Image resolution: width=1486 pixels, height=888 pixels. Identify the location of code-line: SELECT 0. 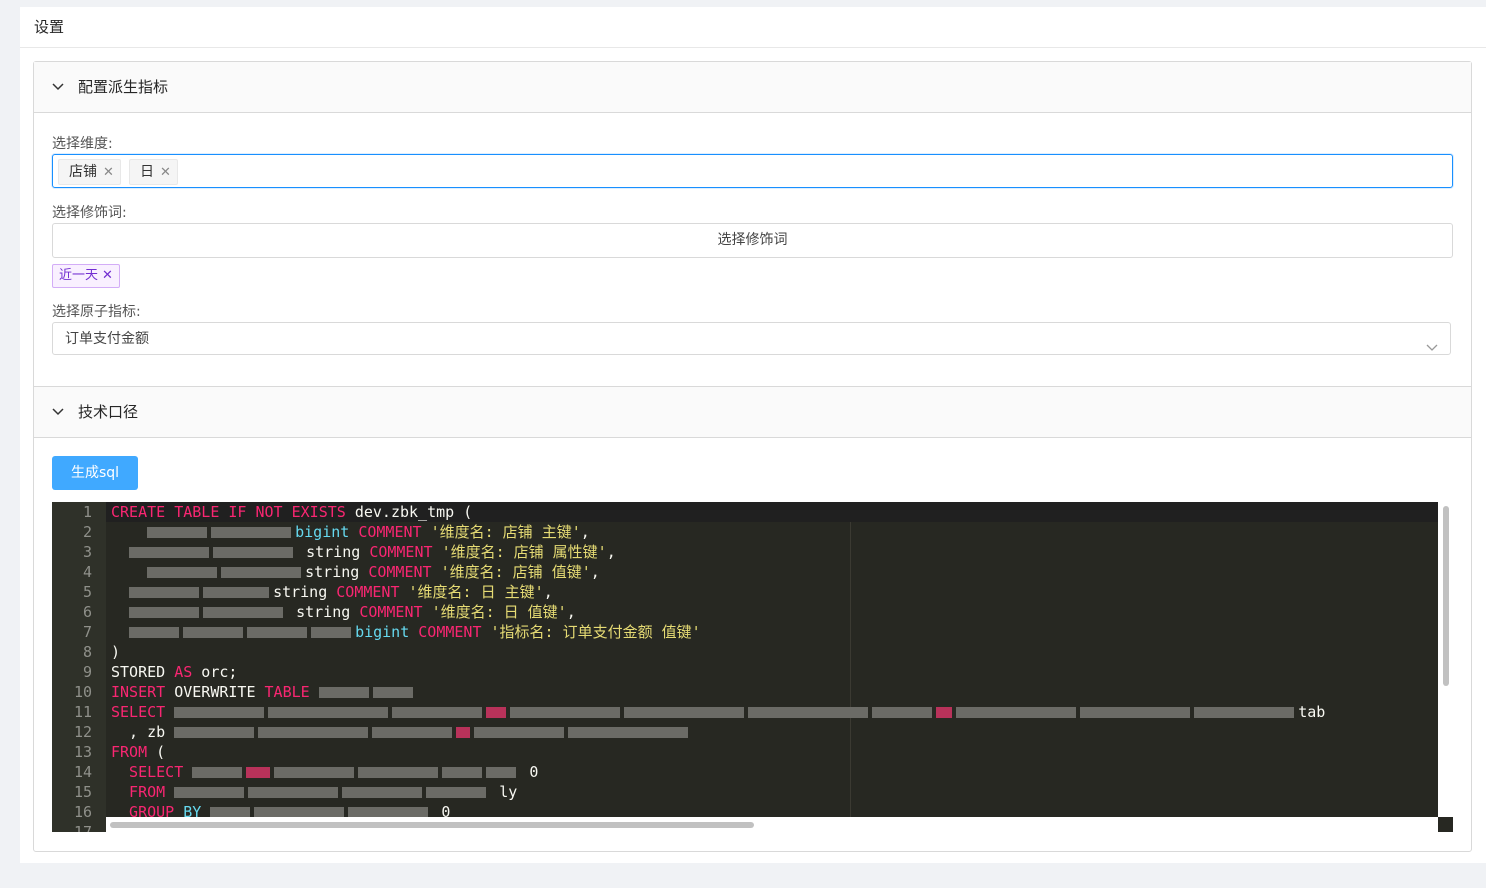
(325, 772).